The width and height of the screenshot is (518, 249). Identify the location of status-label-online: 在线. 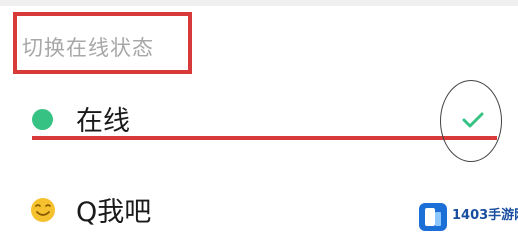
(103, 121).